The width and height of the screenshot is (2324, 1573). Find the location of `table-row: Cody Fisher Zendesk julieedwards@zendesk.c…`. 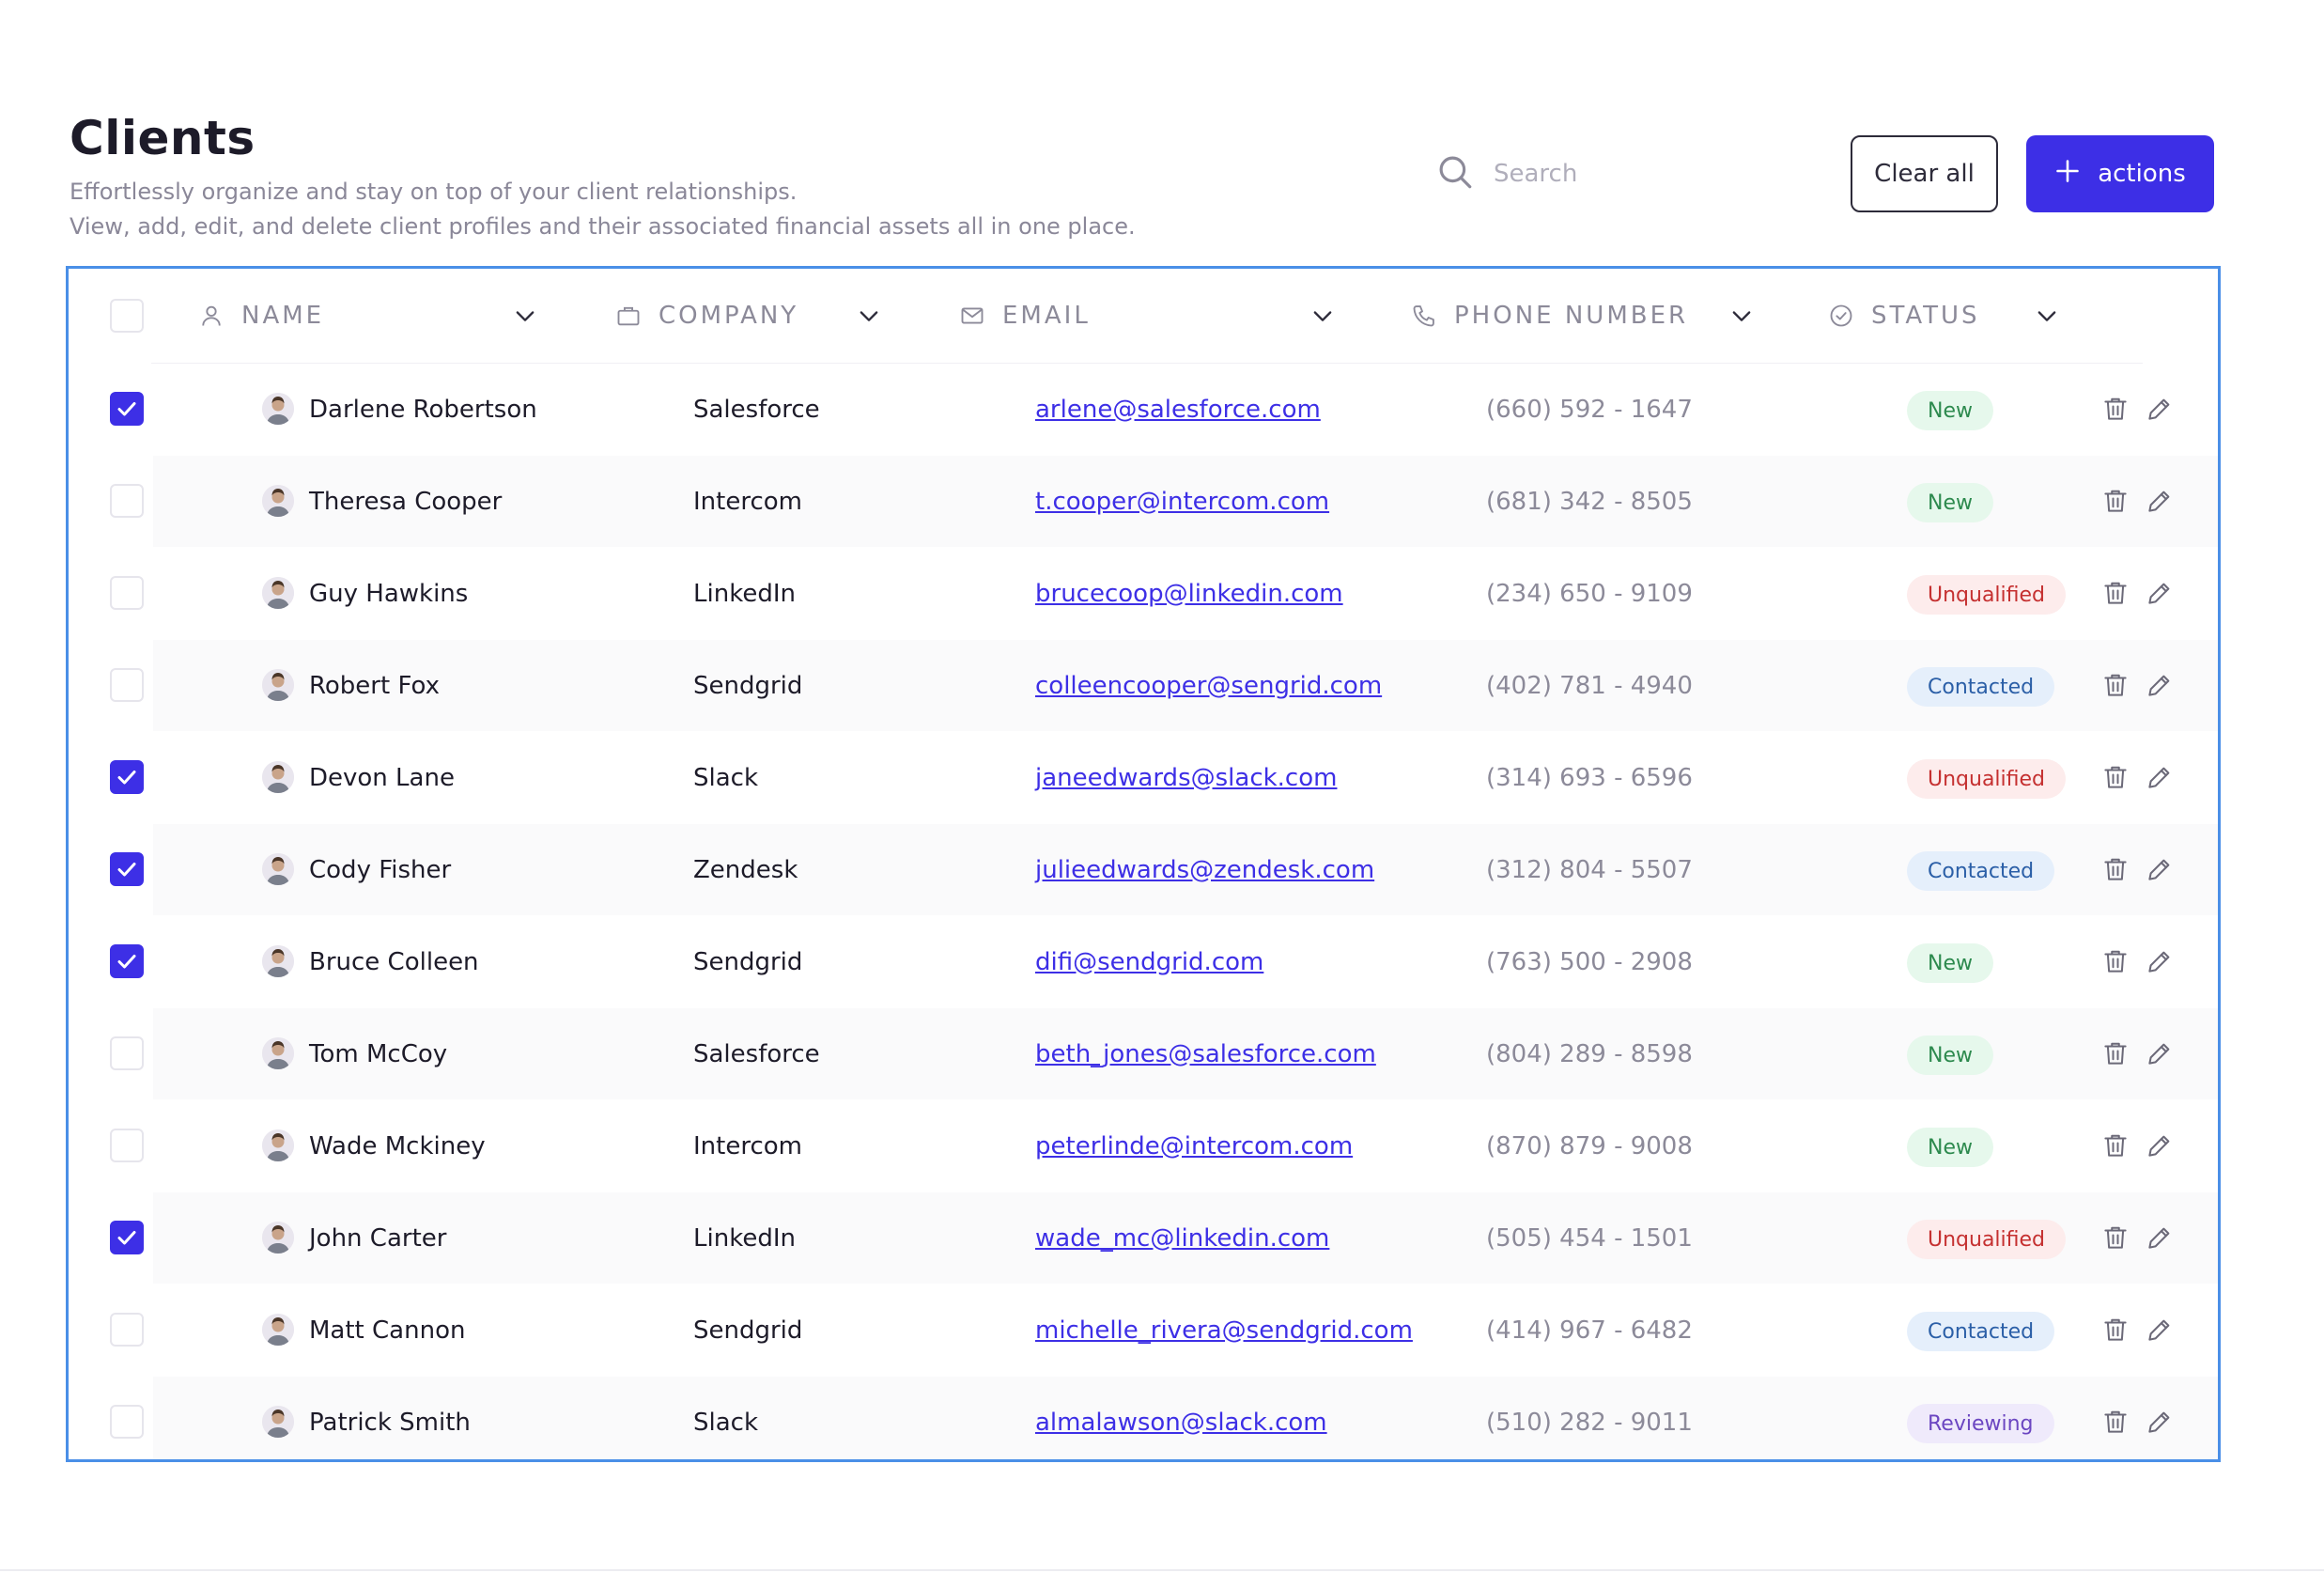

table-row: Cody Fisher Zendesk julieedwards@zendesk.c… is located at coordinates (1185, 870).